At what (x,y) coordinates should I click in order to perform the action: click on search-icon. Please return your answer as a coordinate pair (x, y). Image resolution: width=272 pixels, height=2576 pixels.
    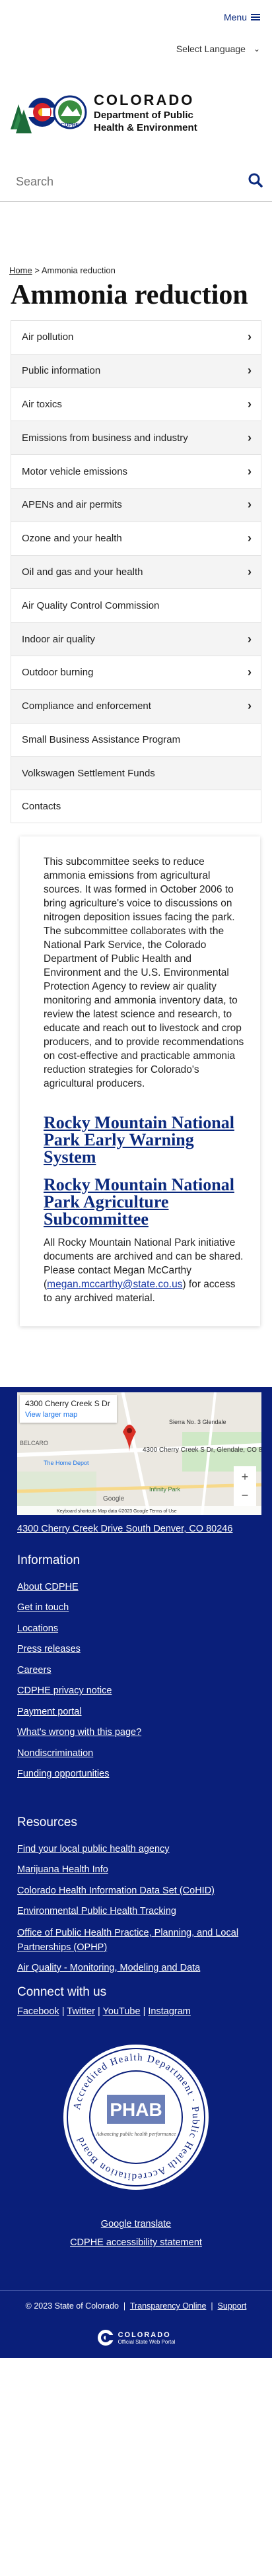
    Looking at the image, I should click on (255, 182).